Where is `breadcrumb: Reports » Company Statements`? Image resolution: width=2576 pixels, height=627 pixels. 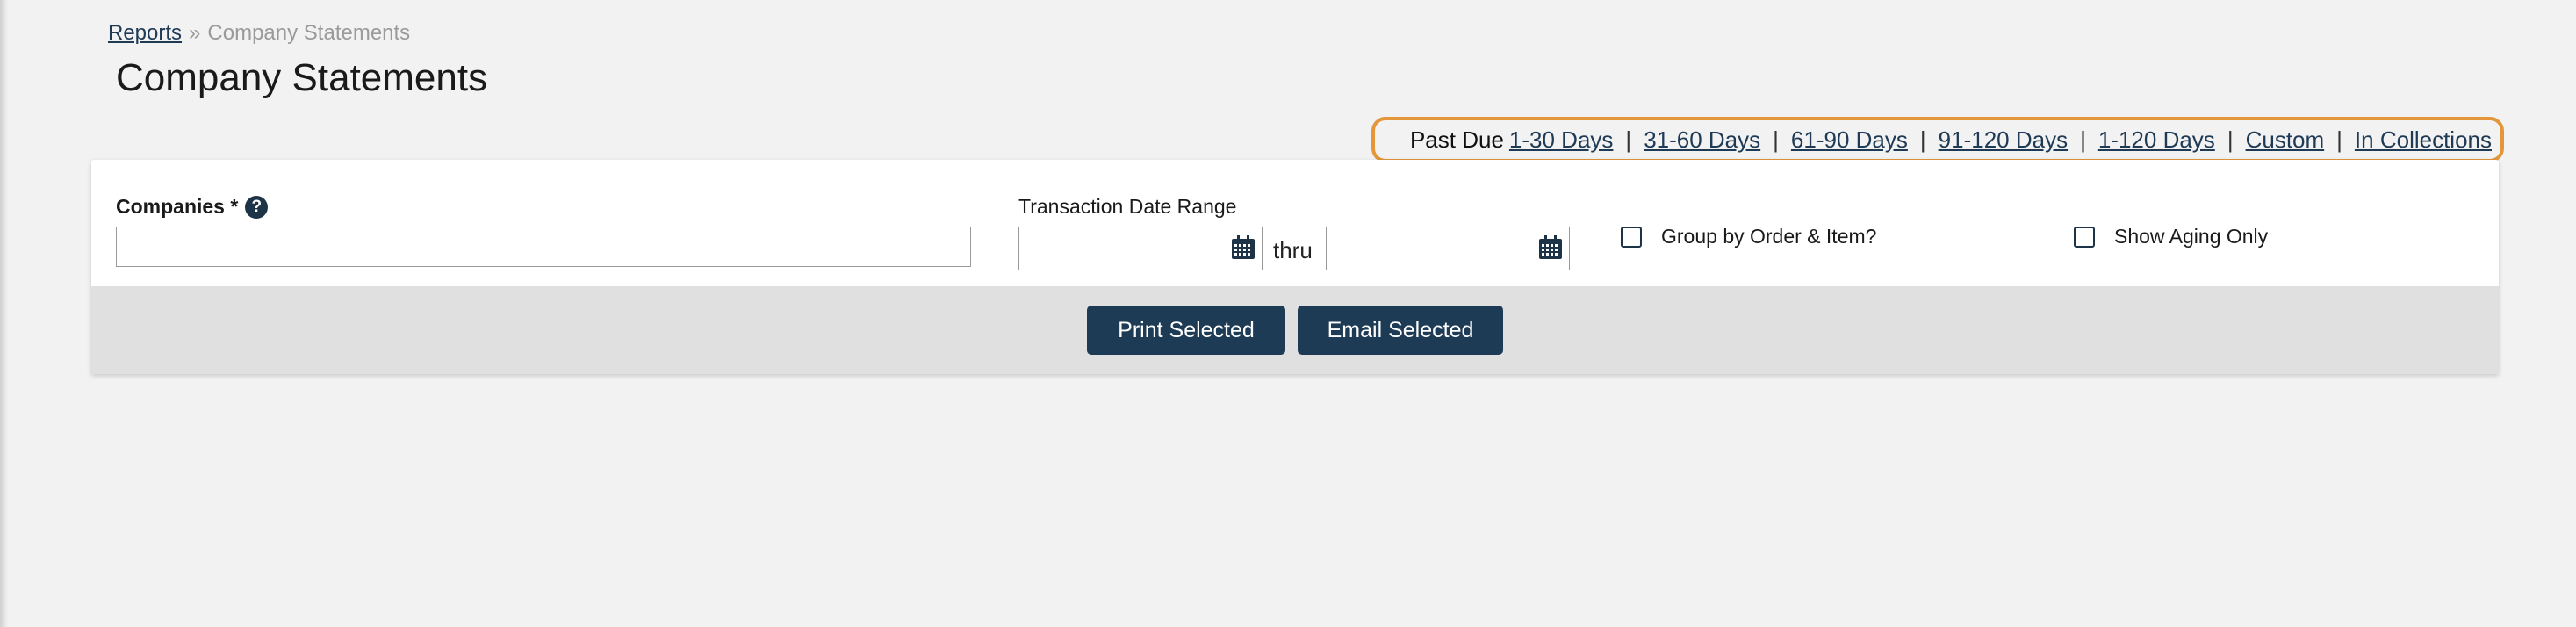
breadcrumb: Reports » Company Statements is located at coordinates (259, 33).